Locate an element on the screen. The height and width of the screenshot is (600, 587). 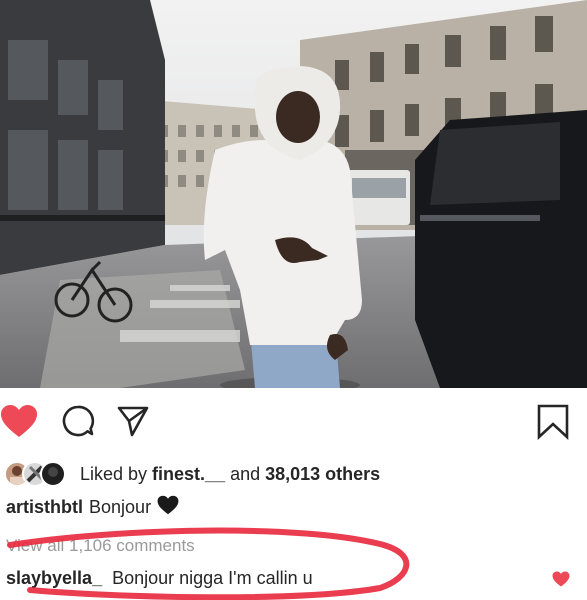
black-heart-icon is located at coordinates (168, 507).